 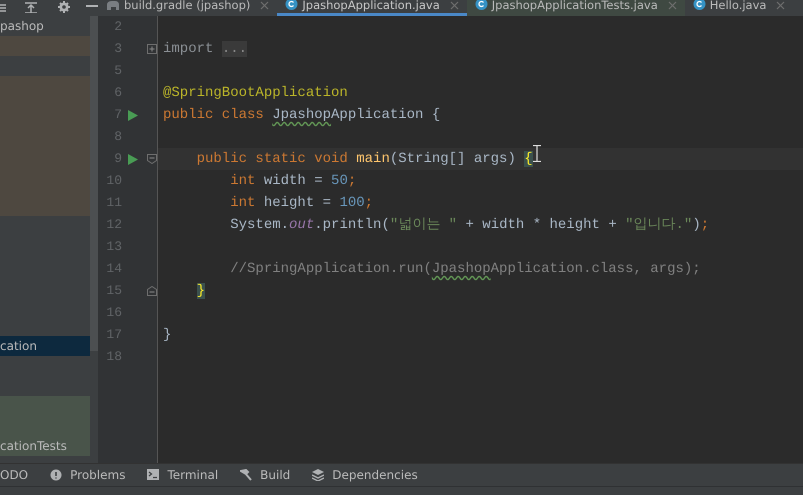 What do you see at coordinates (45, 446) in the screenshot?
I see `tree-row: cationTests` at bounding box center [45, 446].